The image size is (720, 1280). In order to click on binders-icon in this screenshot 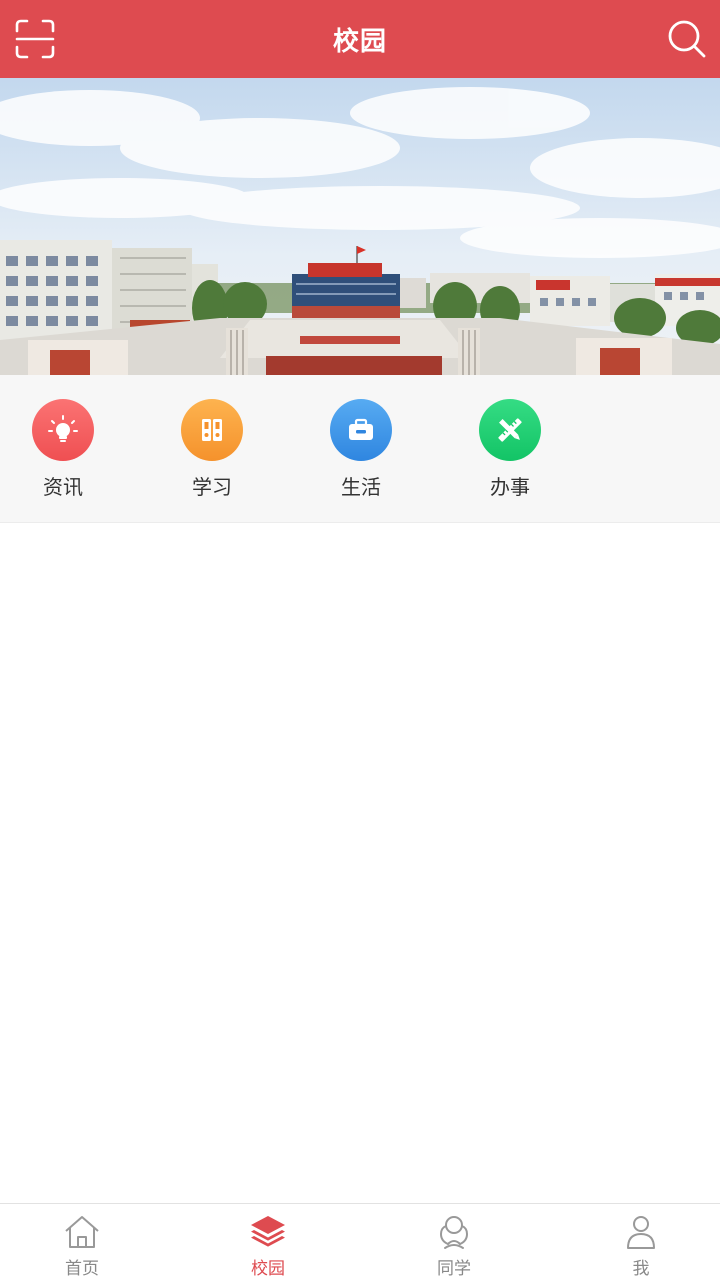, I will do `click(212, 430)`.